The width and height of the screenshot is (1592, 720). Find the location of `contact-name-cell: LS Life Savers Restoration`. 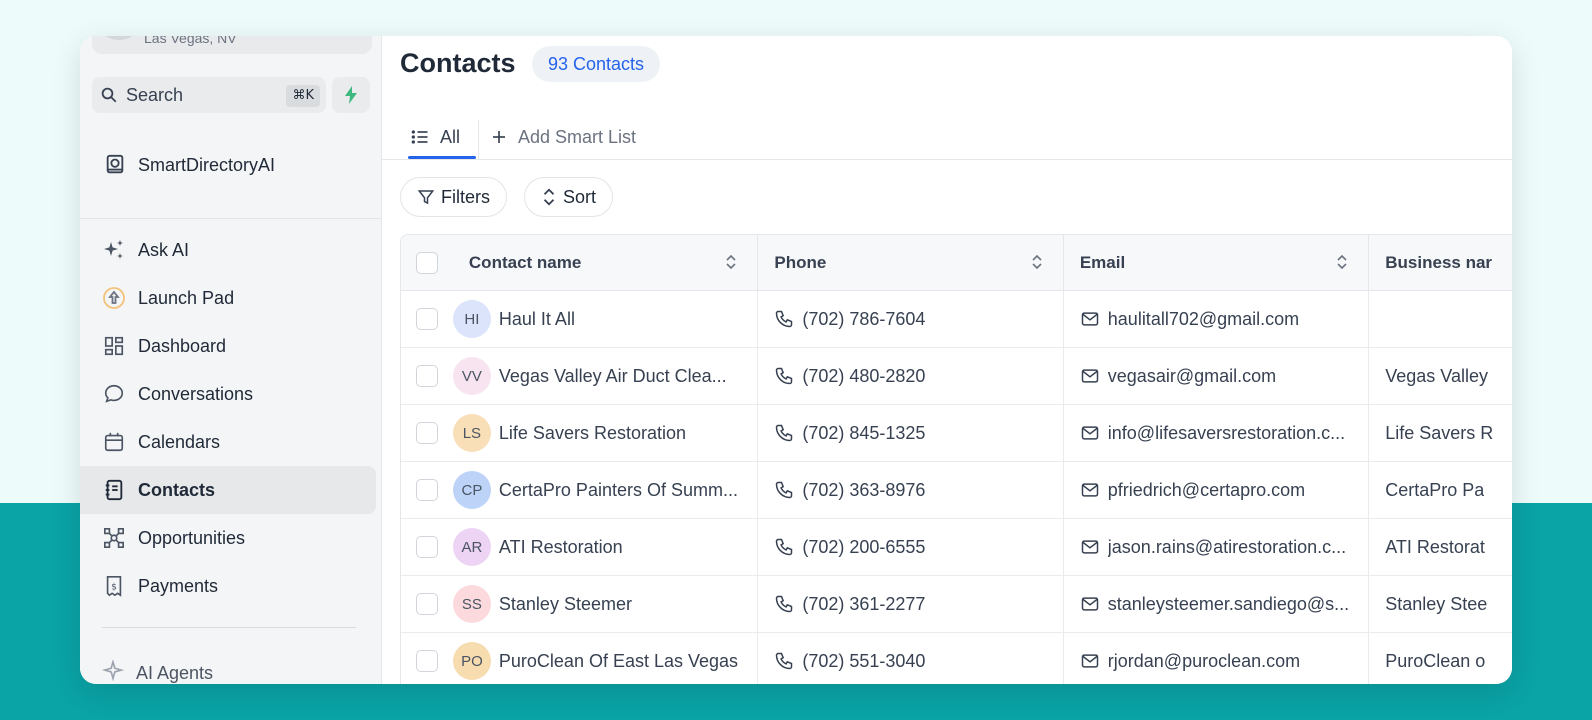

contact-name-cell: LS Life Savers Restoration is located at coordinates (605, 433).